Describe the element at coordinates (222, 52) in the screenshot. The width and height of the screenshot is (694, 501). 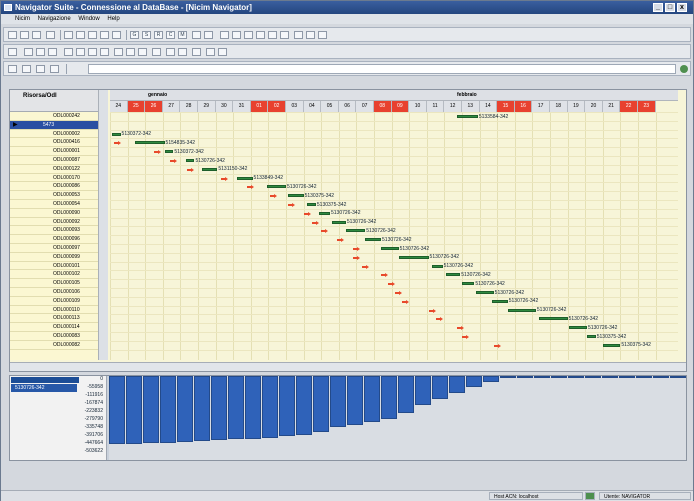
I see `disk-icon` at that location.